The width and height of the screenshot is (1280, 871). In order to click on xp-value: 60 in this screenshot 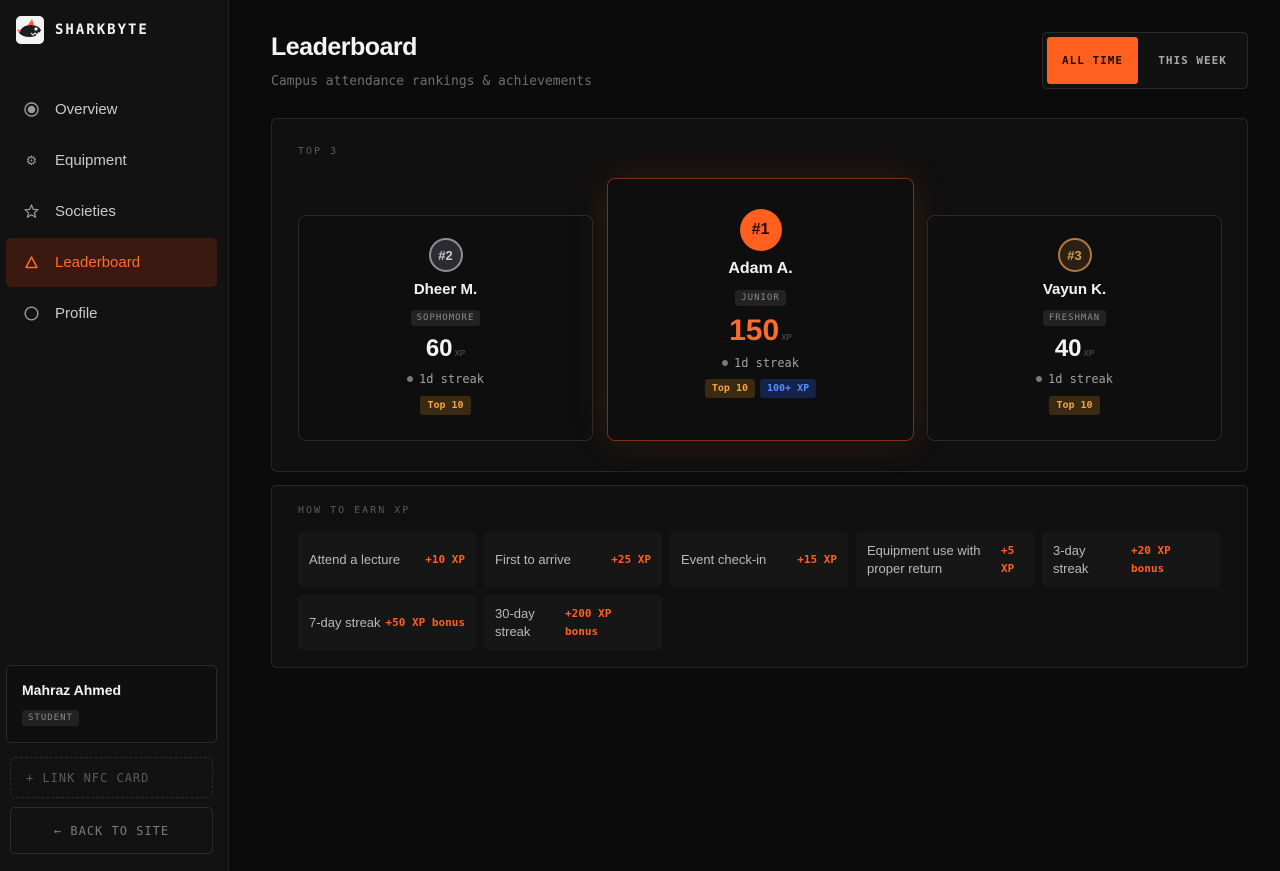, I will do `click(439, 348)`.